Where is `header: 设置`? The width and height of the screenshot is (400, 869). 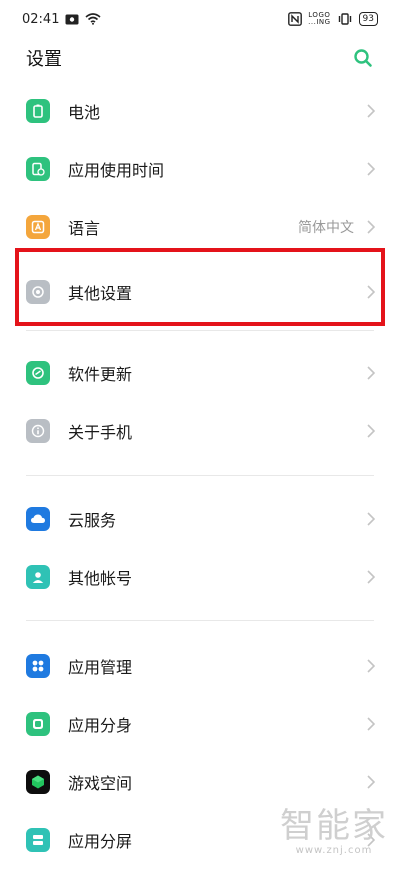
header: 设置 is located at coordinates (200, 58).